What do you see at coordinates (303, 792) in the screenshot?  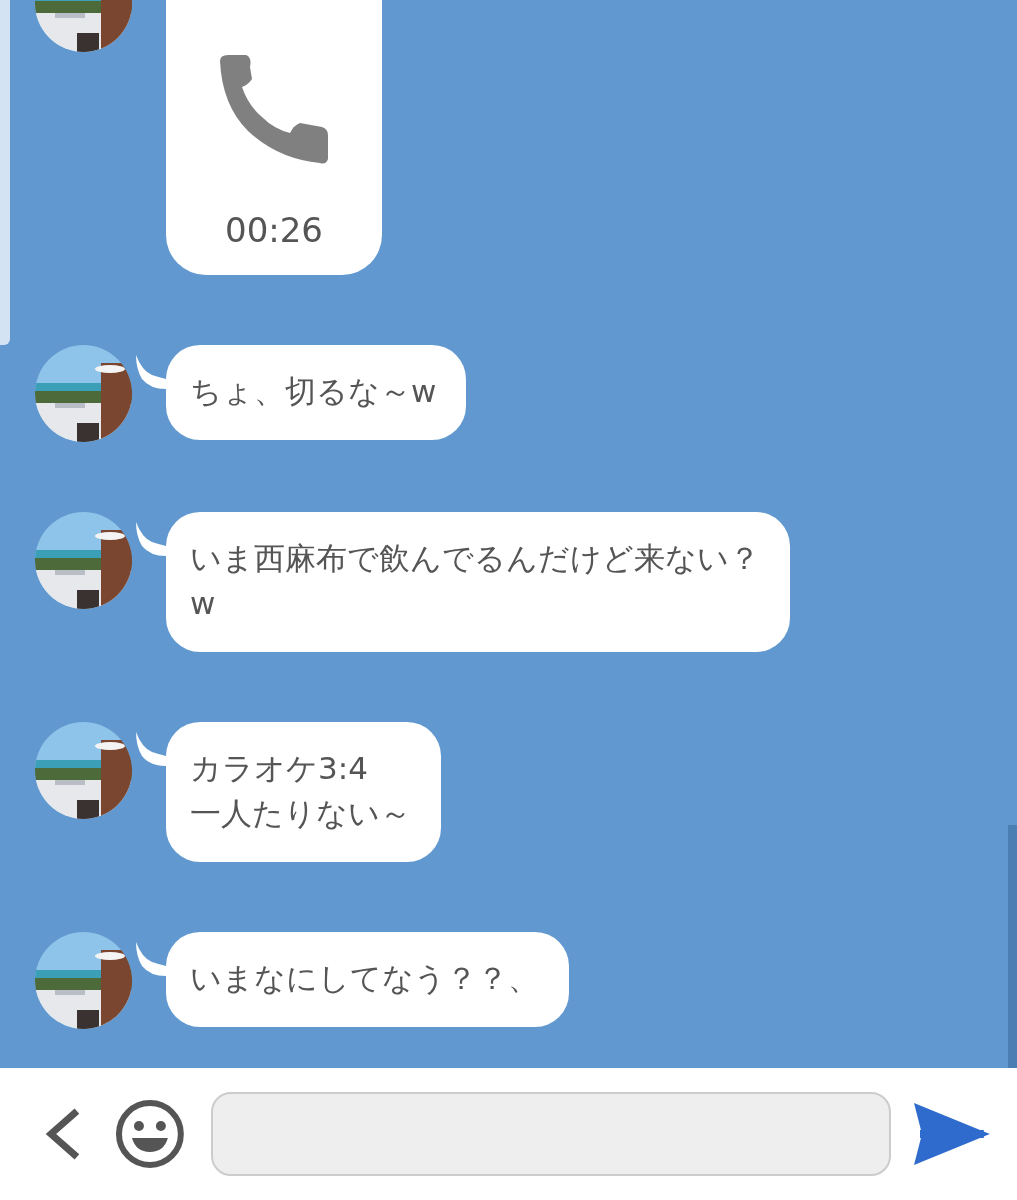 I see `message-bubble: カラオケ3:4 一人たりない～` at bounding box center [303, 792].